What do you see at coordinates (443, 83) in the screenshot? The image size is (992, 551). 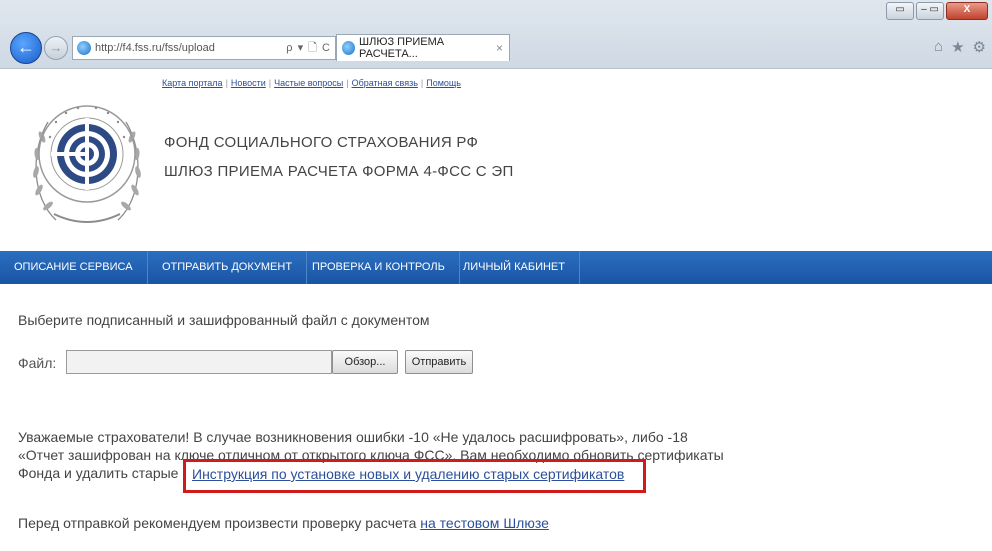 I see `top-link-help: Помощь` at bounding box center [443, 83].